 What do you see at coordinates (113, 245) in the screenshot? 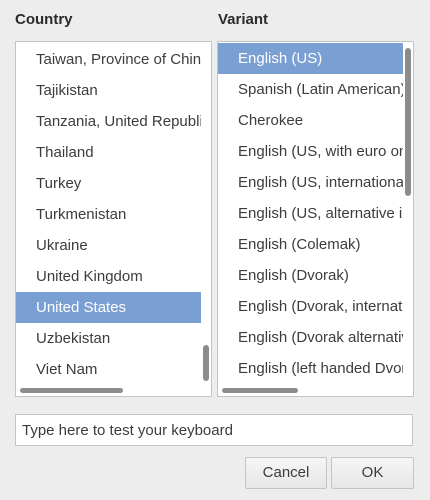
I see `country-item-ukraine: Ukraine` at bounding box center [113, 245].